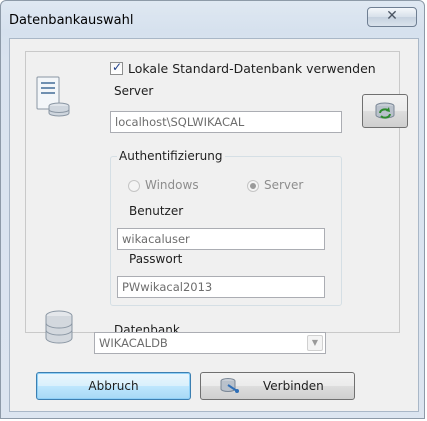  Describe the element at coordinates (71, 20) in the screenshot. I see `window-title: Datenbankauswahl` at that location.